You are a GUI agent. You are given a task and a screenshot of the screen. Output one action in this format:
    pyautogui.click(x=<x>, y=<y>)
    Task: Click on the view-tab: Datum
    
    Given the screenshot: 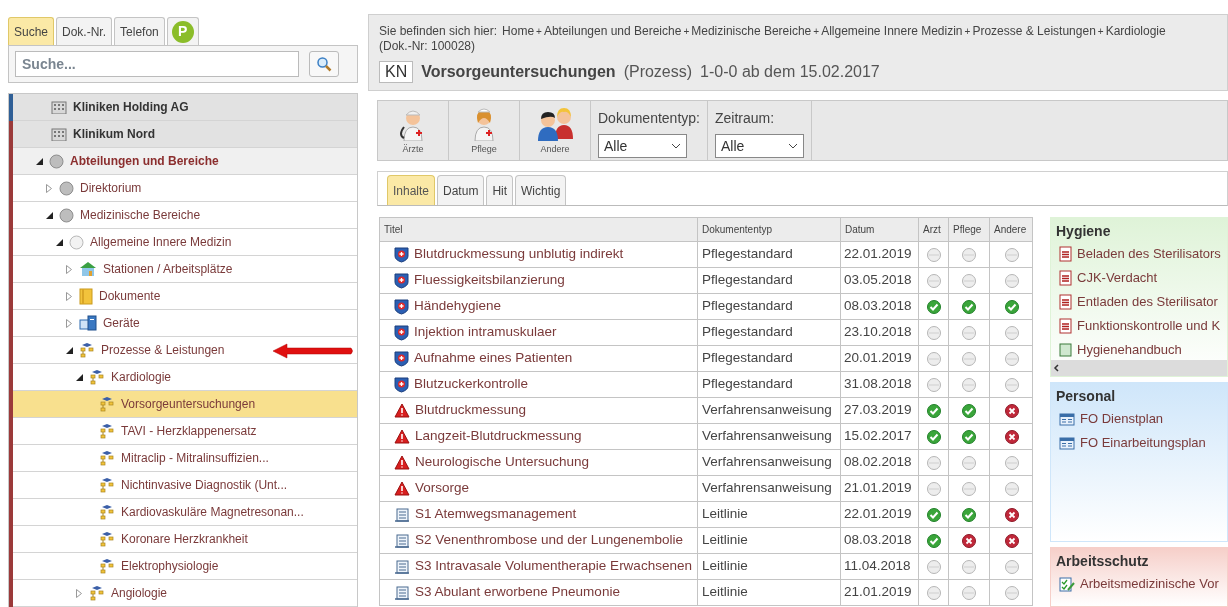 What is the action you would take?
    pyautogui.click(x=461, y=190)
    